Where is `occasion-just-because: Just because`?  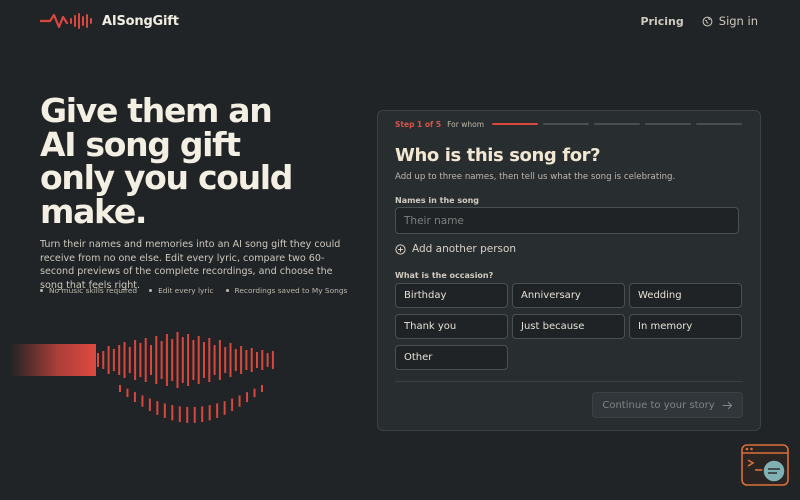 occasion-just-because: Just because is located at coordinates (568, 326).